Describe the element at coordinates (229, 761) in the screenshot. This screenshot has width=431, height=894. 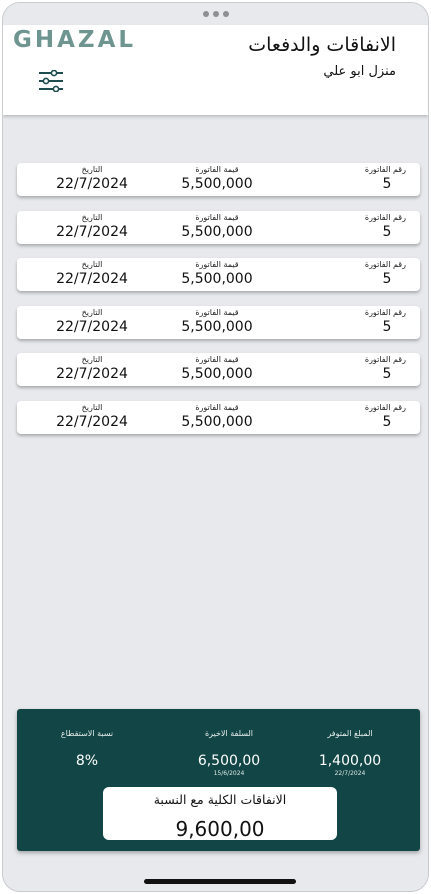
I see `last-advance-value: 6,500,00` at that location.